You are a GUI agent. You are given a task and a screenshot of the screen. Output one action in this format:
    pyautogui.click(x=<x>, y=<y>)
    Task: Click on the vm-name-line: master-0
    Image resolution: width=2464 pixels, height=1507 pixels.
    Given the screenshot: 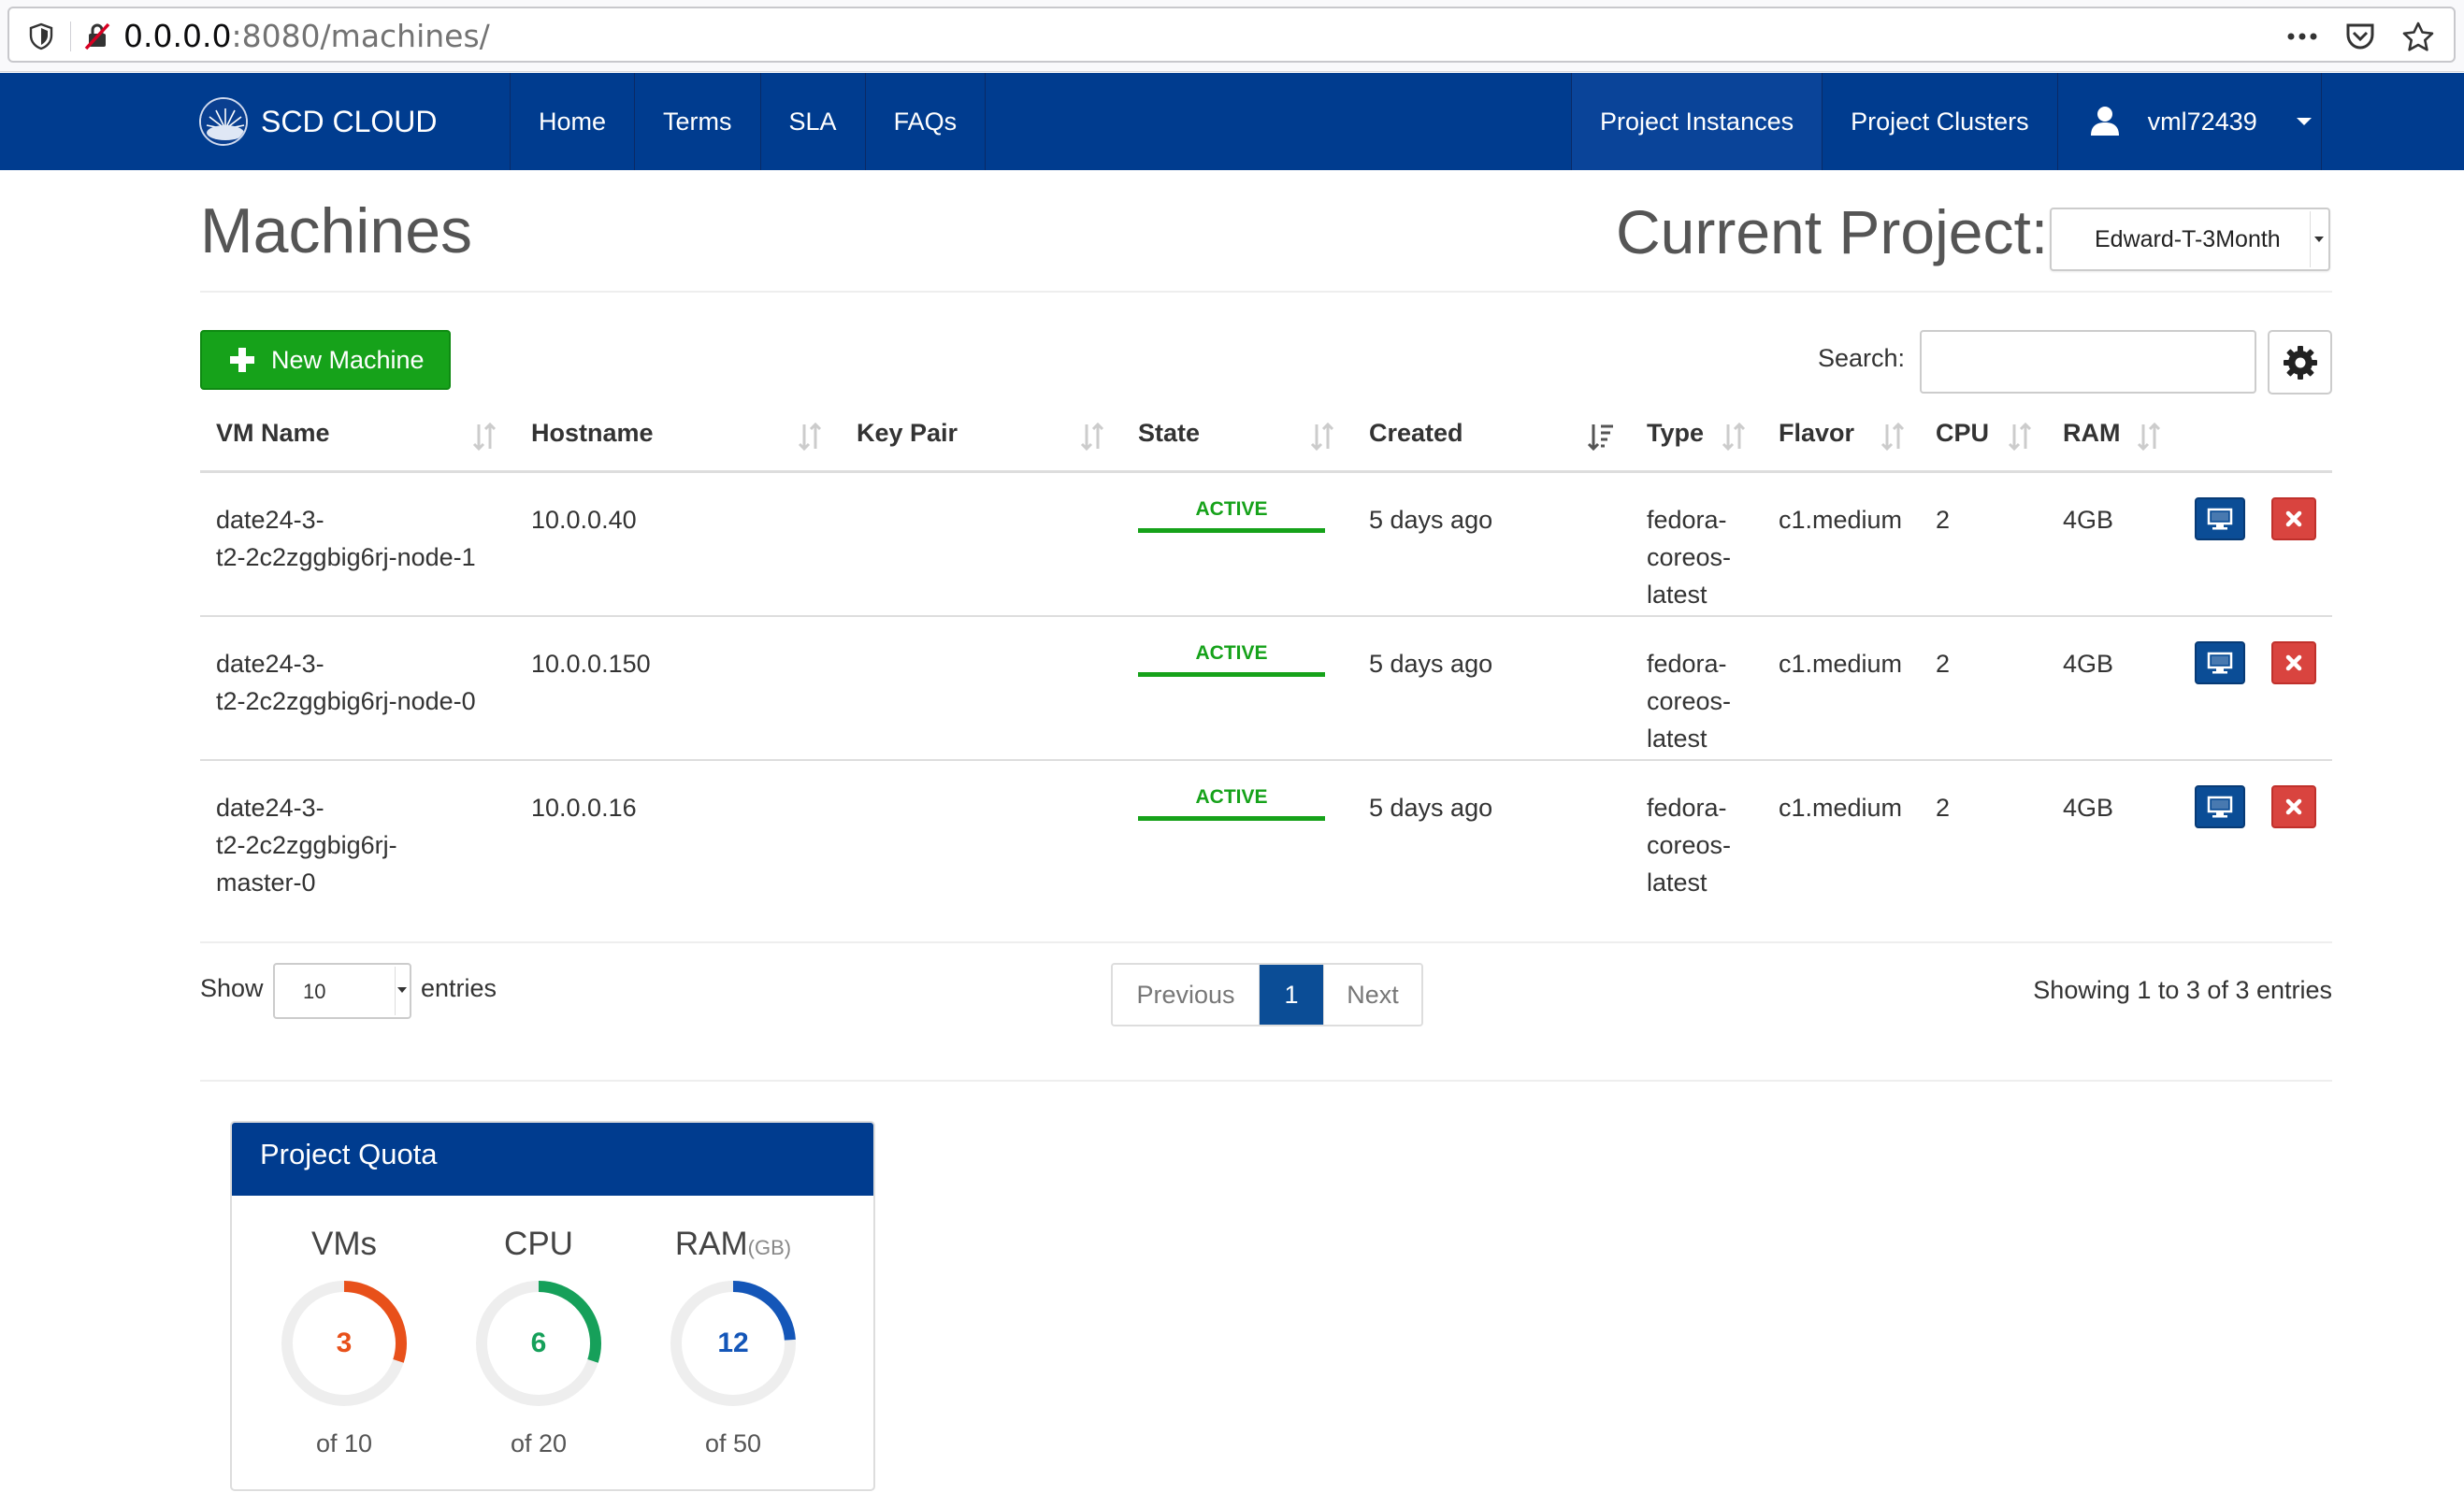 What is the action you would take?
    pyautogui.click(x=266, y=883)
    